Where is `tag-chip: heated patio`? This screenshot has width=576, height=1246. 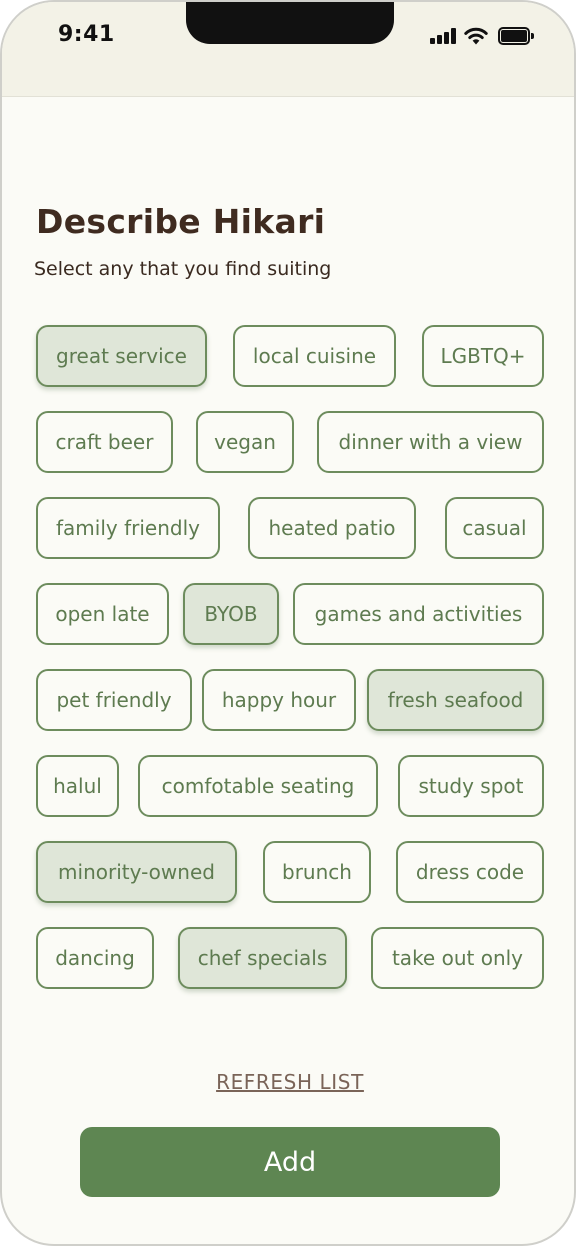
tag-chip: heated patio is located at coordinates (332, 528).